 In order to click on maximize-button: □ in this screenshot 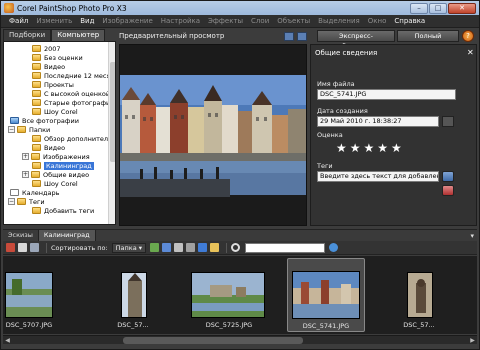, I will do `click(438, 8)`.